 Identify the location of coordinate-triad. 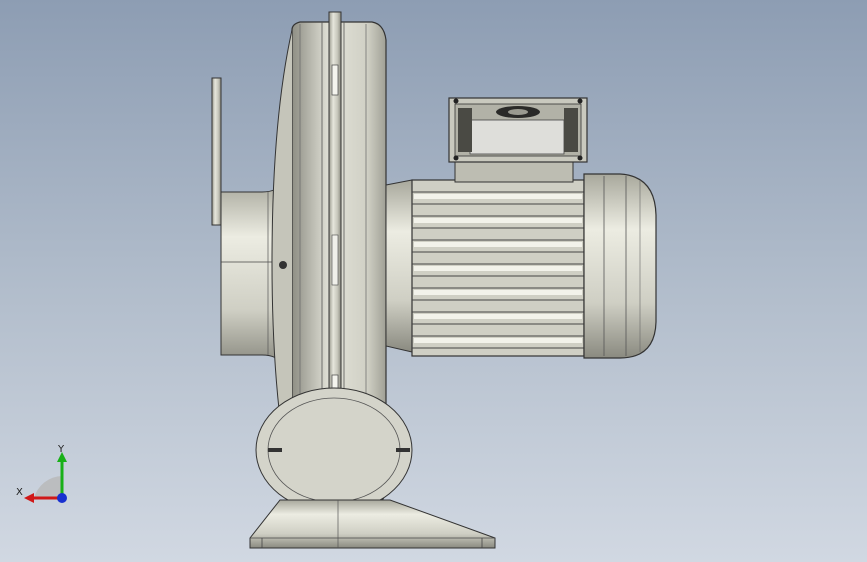
(44, 475).